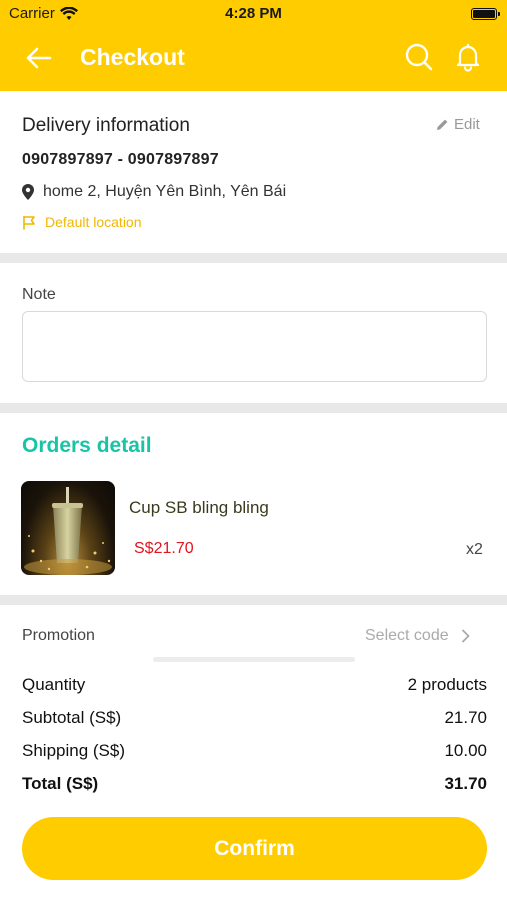 Image resolution: width=507 pixels, height=900 pixels. What do you see at coordinates (254, 659) in the screenshot?
I see `scroll-indicator` at bounding box center [254, 659].